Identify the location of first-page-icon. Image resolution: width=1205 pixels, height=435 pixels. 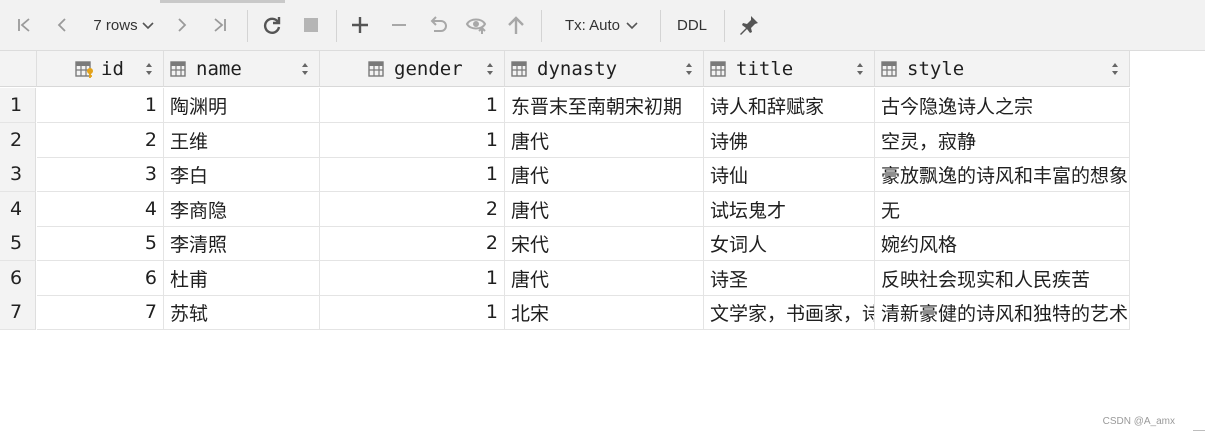
(24, 25).